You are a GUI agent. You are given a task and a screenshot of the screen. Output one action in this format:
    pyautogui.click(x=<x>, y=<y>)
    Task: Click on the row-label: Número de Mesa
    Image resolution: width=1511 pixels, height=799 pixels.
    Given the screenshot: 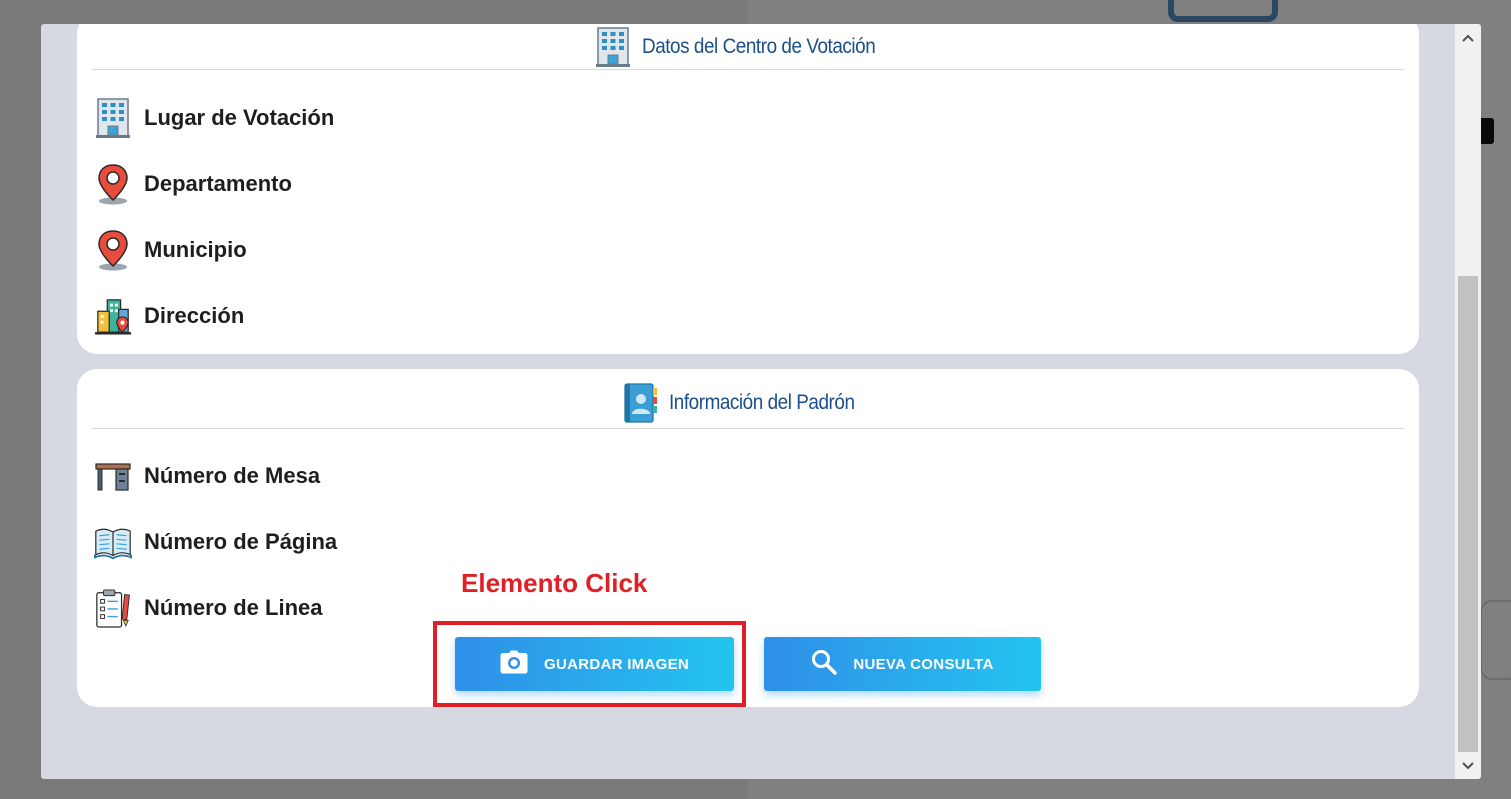 What is the action you would take?
    pyautogui.click(x=232, y=475)
    